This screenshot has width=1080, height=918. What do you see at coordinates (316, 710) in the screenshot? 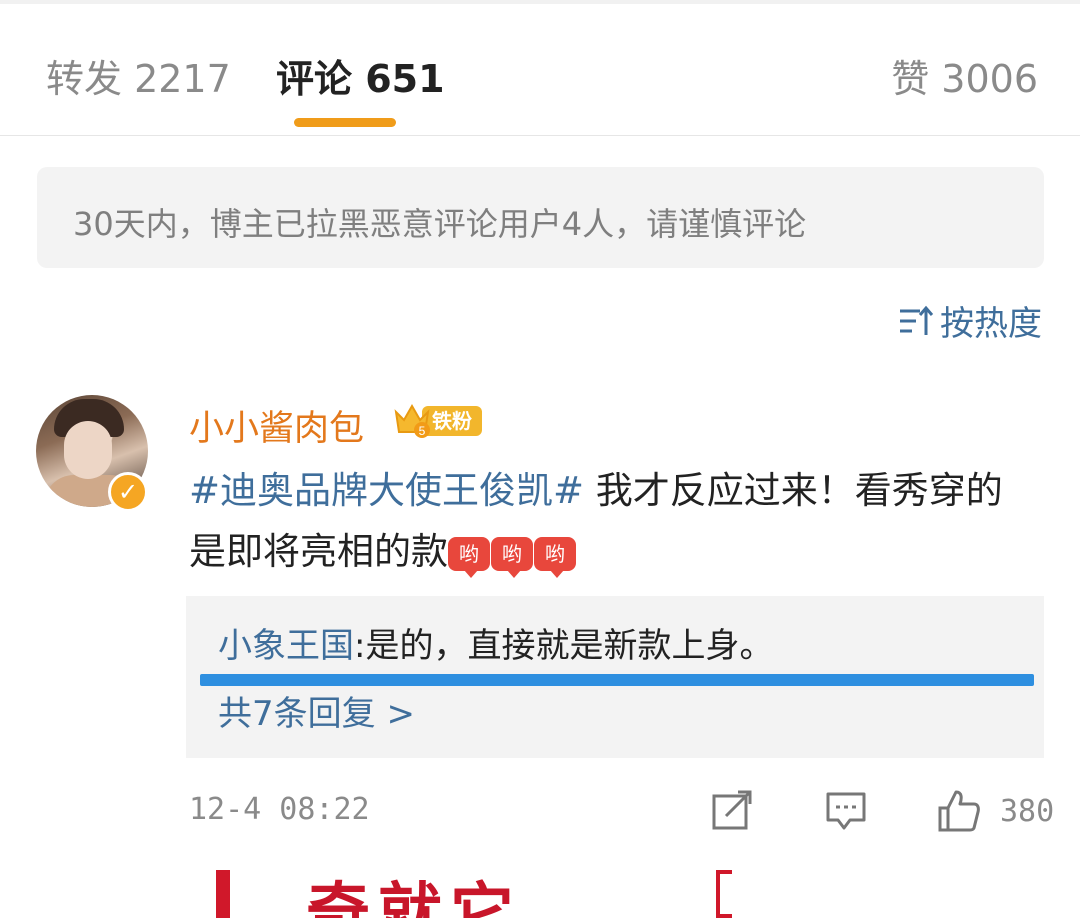
I see `view-replies-link: 共7条回复 >` at bounding box center [316, 710].